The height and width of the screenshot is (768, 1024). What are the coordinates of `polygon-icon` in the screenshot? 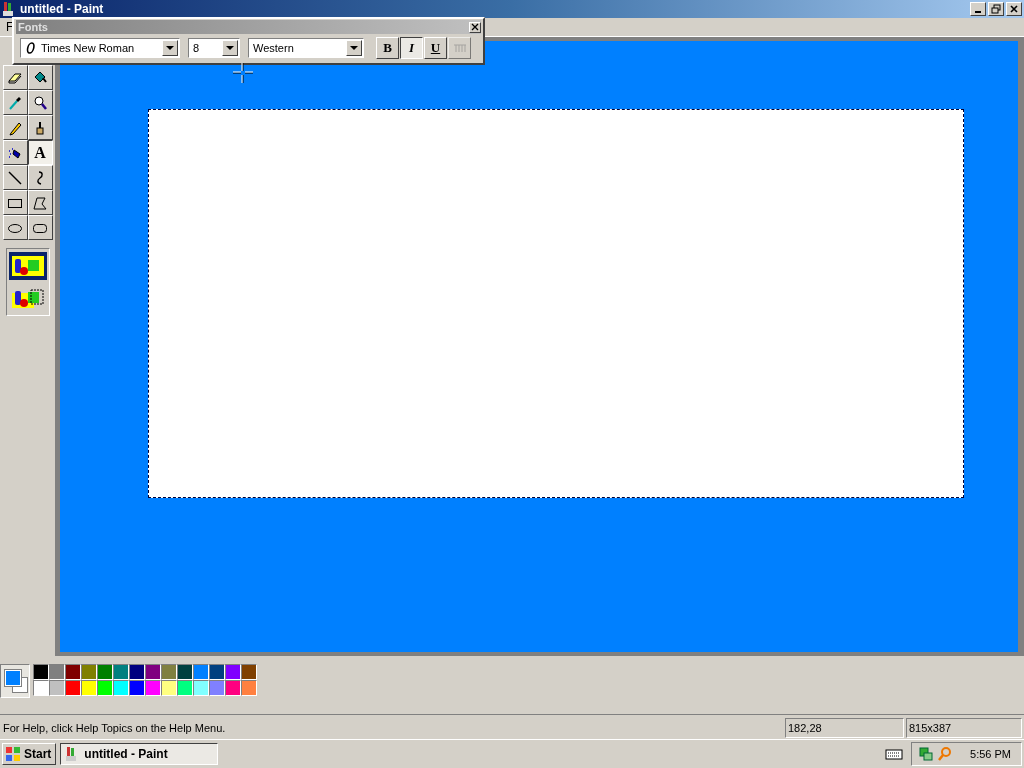 It's located at (40, 202).